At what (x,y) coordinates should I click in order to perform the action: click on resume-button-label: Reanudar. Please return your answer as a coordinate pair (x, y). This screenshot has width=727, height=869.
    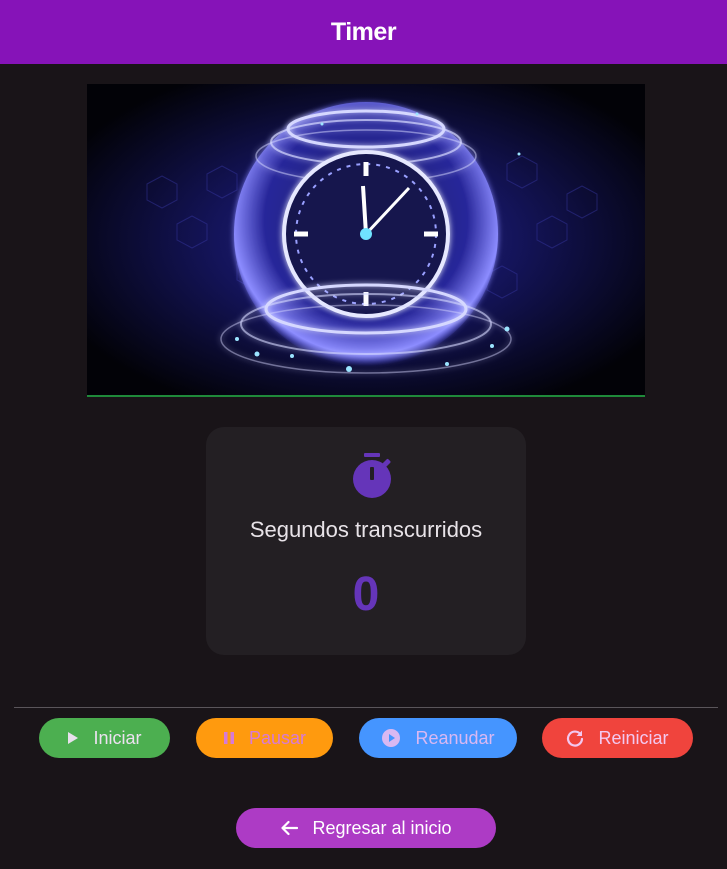
    Looking at the image, I should click on (455, 737).